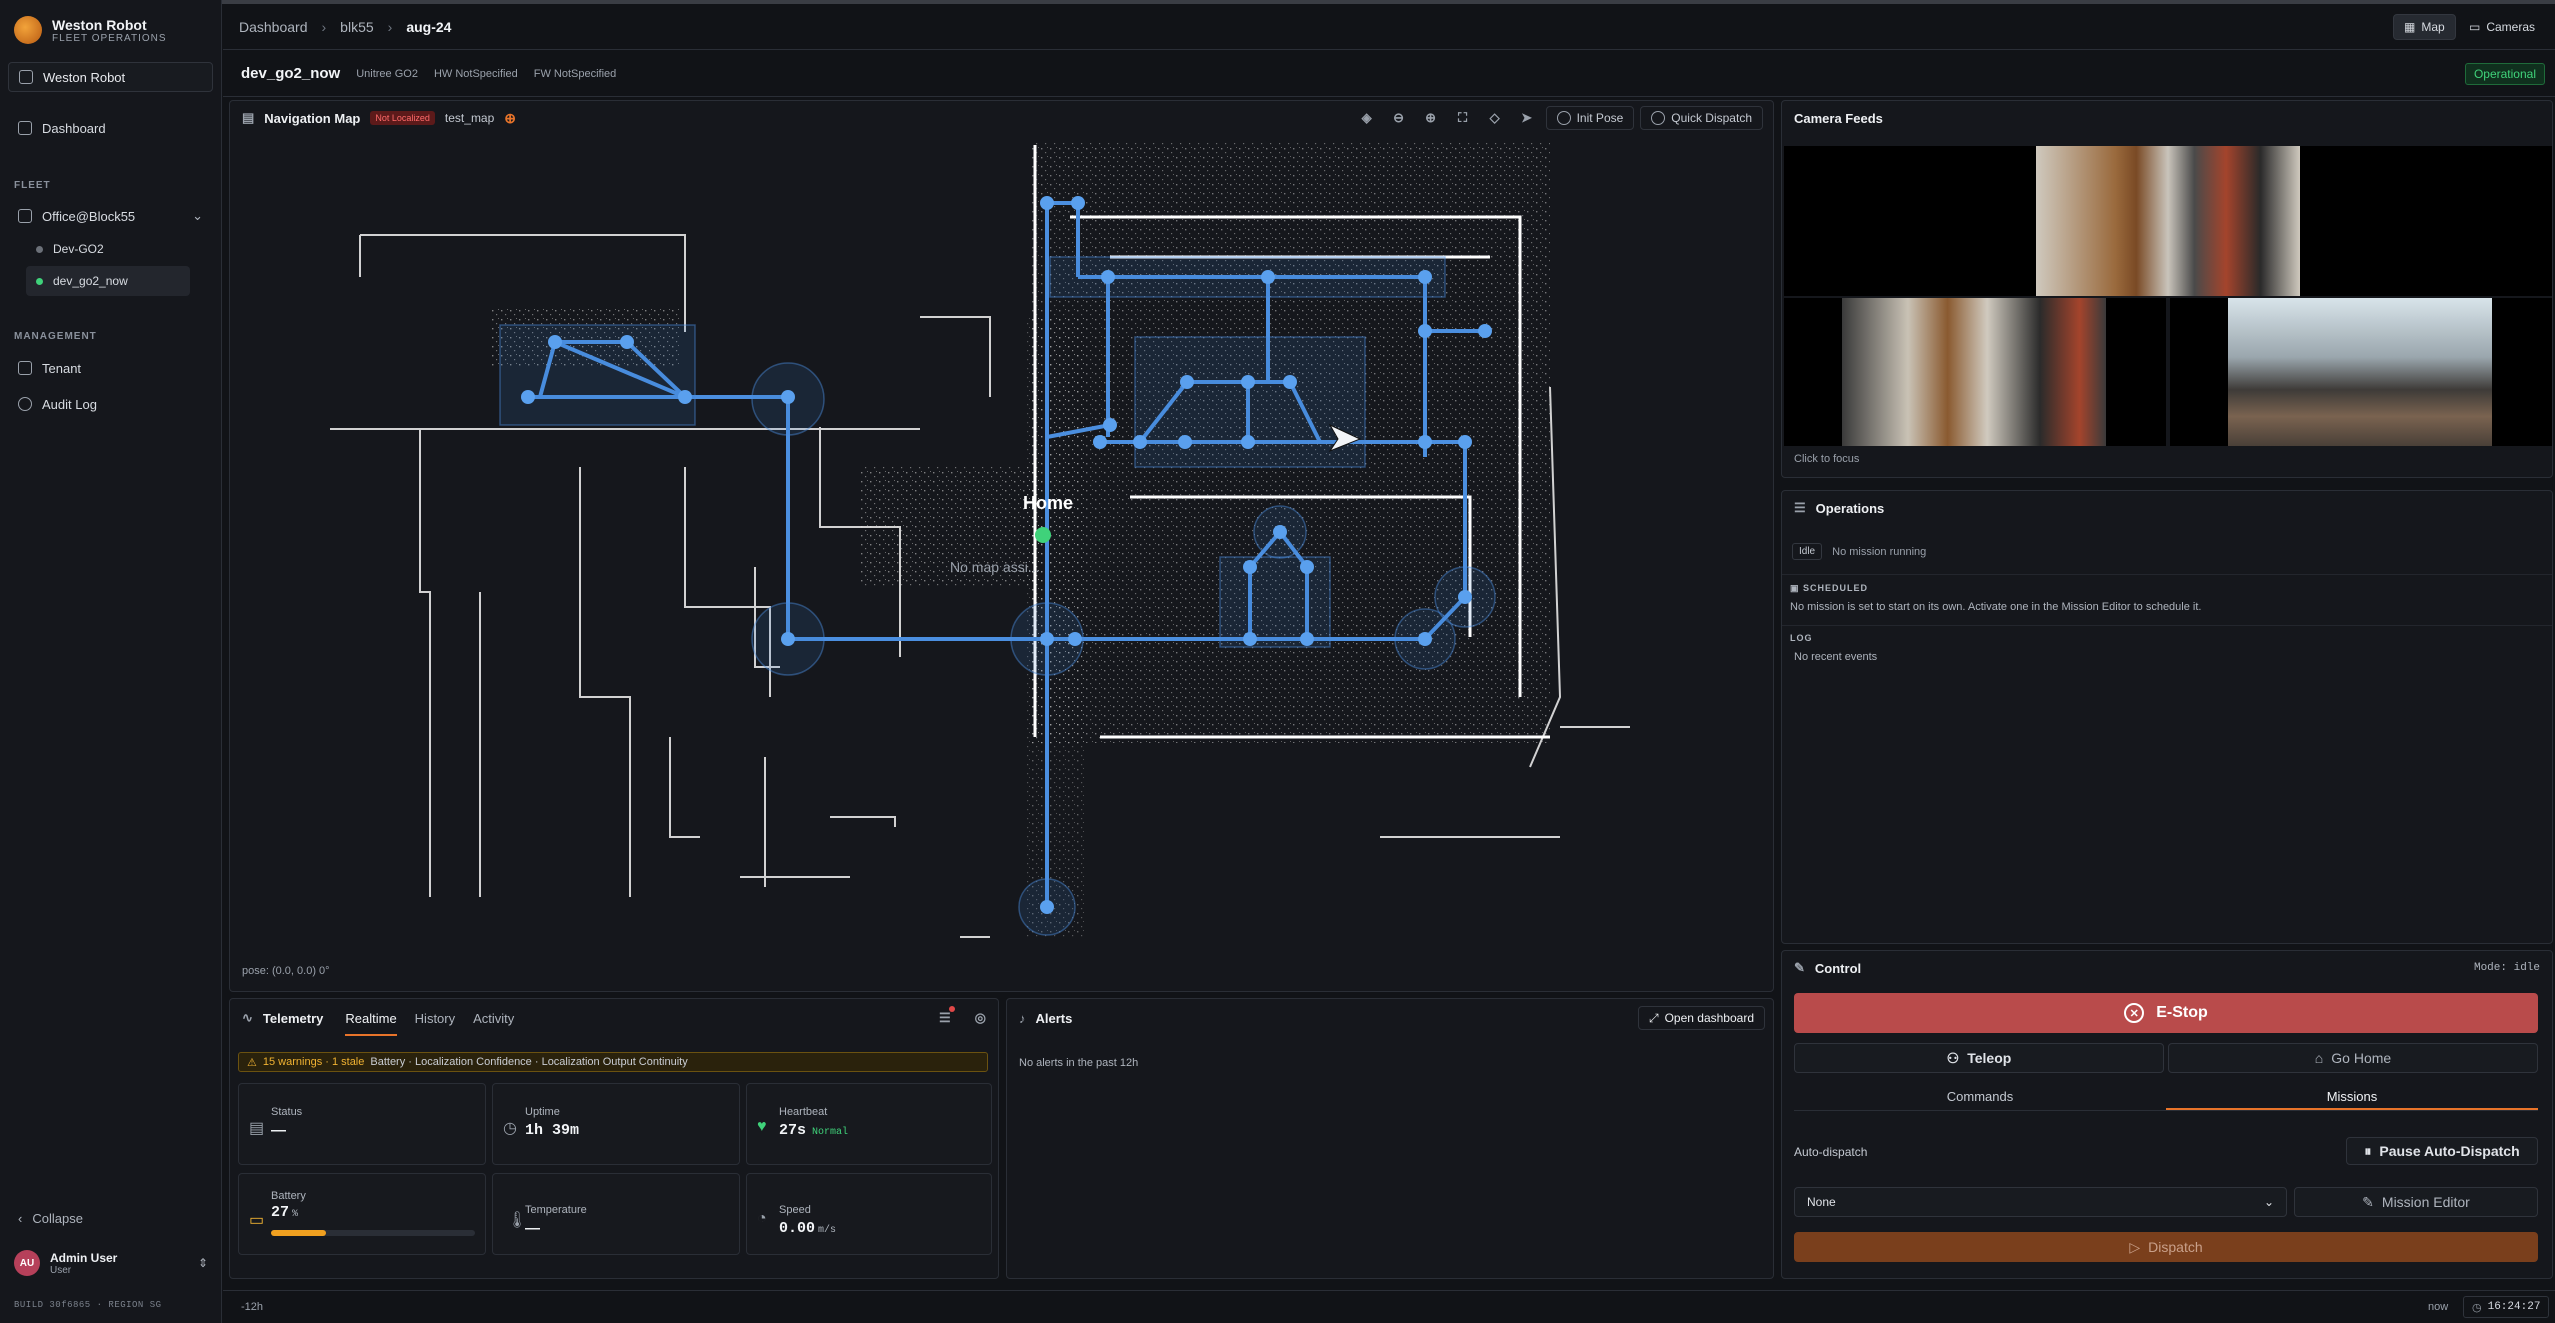 This screenshot has height=1323, width=2555. What do you see at coordinates (2166, 1013) in the screenshot?
I see `estop-button: ✕ E-Stop` at bounding box center [2166, 1013].